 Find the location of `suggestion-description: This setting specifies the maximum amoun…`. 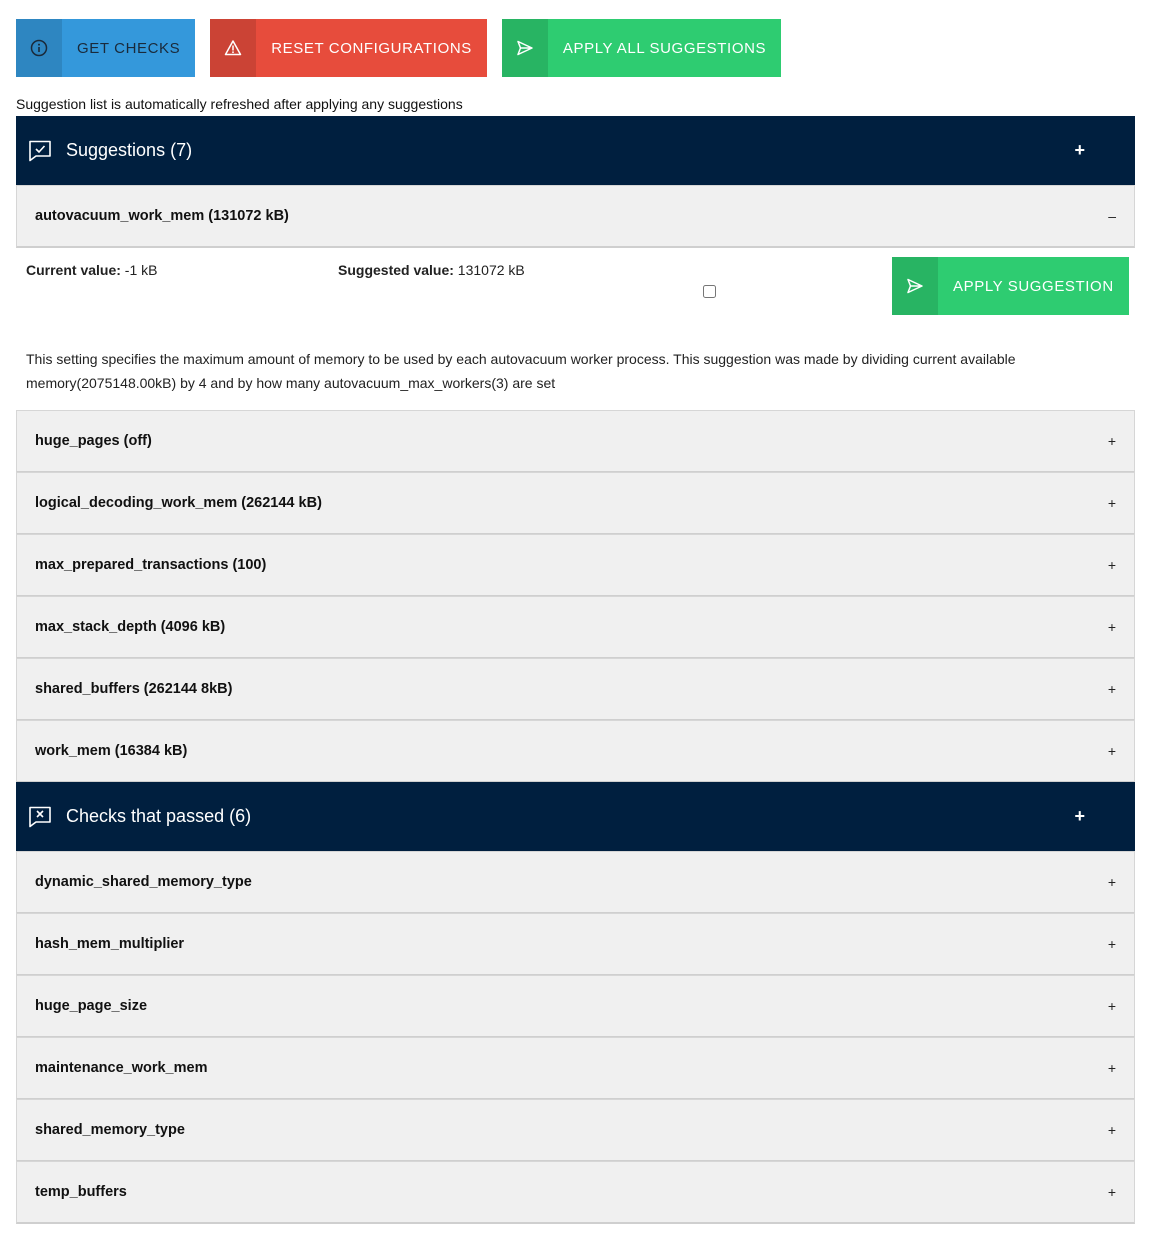

suggestion-description: This setting specifies the maximum amoun… is located at coordinates (521, 371).